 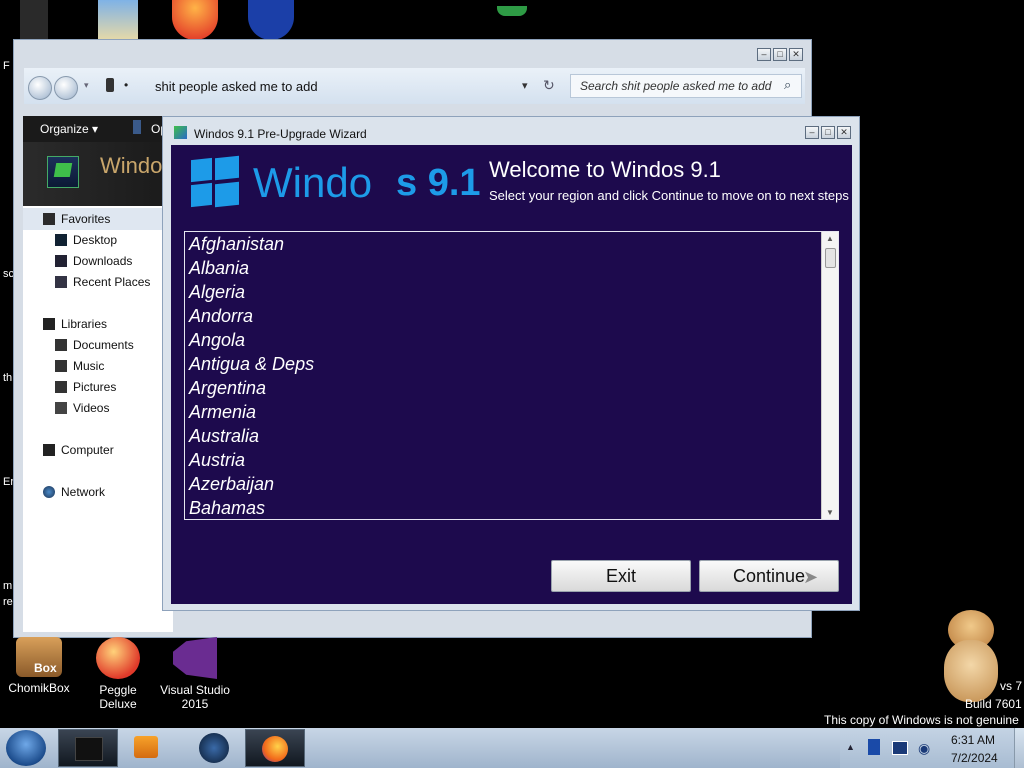 What do you see at coordinates (98, 174) in the screenshot?
I see `file-preview-banner: Windo` at bounding box center [98, 174].